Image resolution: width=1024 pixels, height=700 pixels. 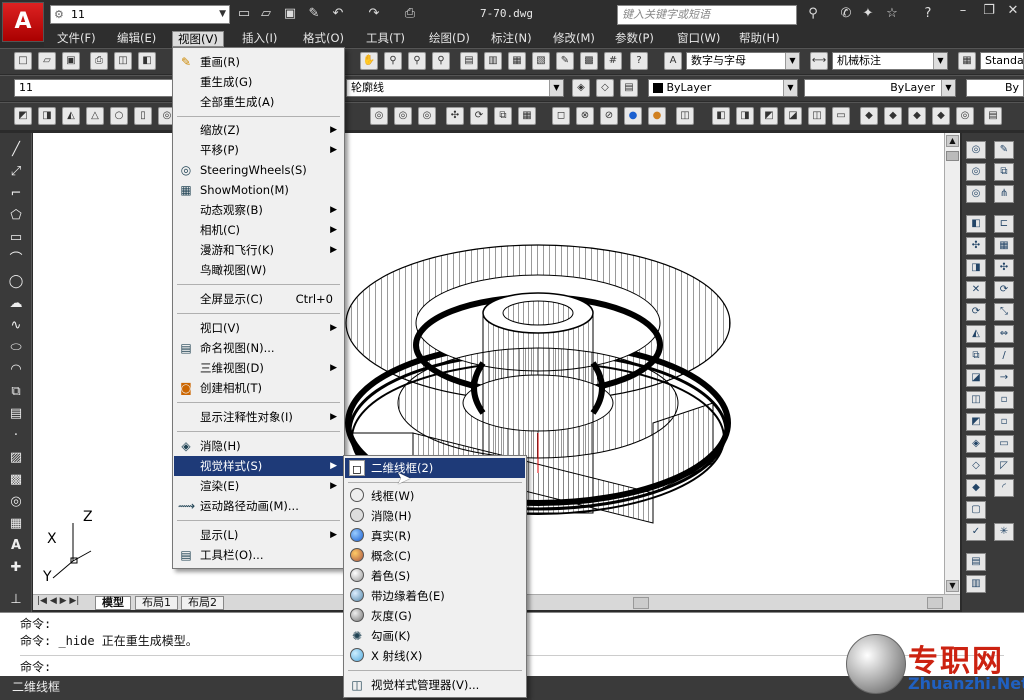 What do you see at coordinates (258, 62) in the screenshot?
I see `menu-item-redraw: ✎ 重画(R)` at bounding box center [258, 62].